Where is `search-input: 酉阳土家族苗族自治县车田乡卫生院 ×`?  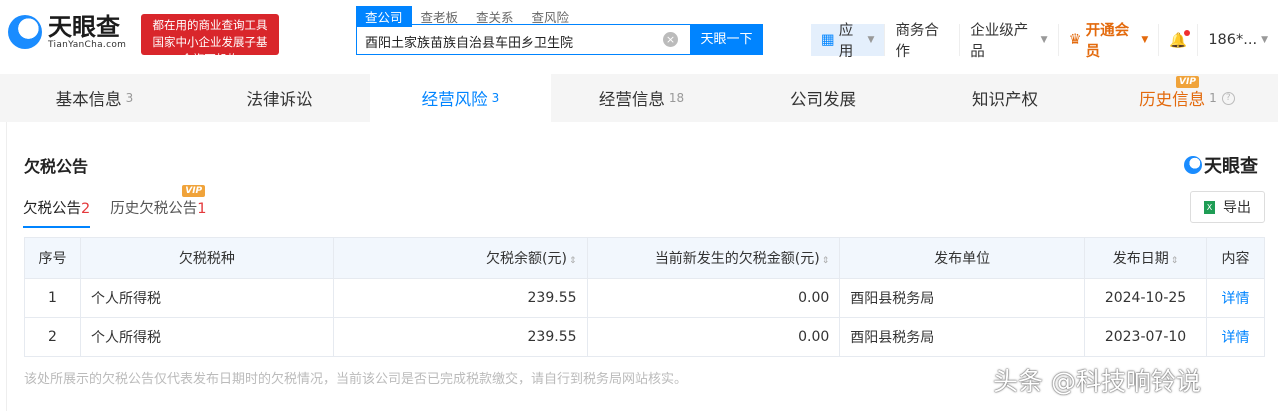 search-input: 酉阳土家族苗族自治县车田乡卫生院 × is located at coordinates (523, 39).